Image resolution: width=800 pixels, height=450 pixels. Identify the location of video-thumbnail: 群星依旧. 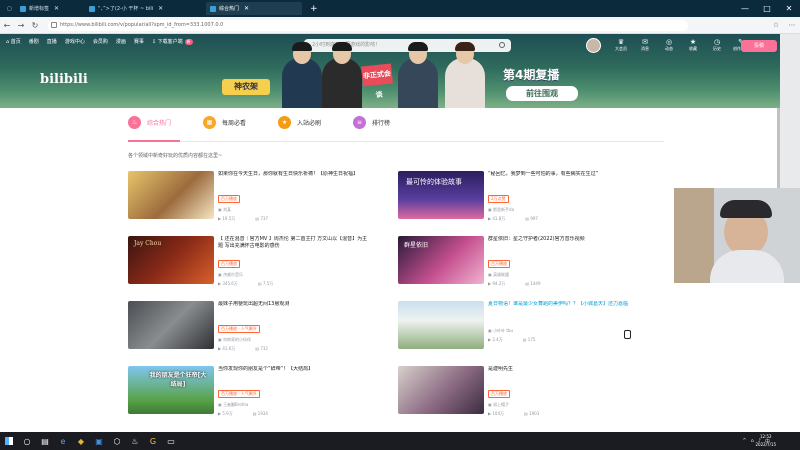
(441, 260).